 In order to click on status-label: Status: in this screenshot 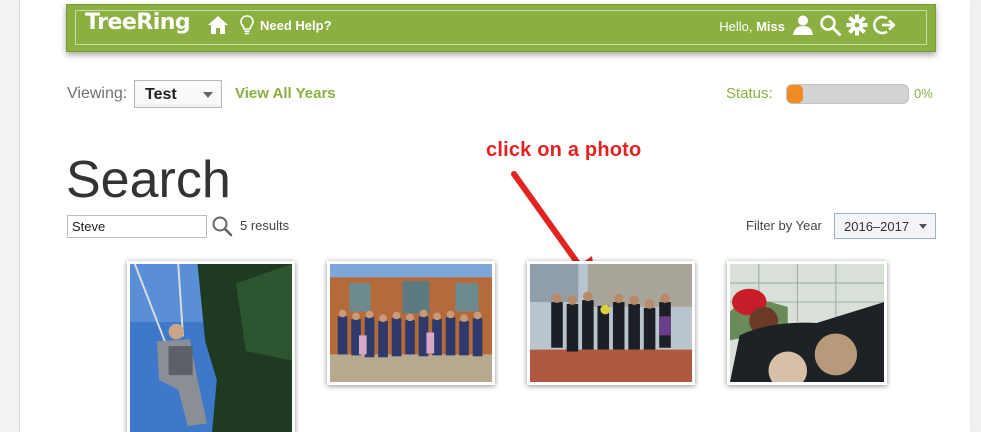, I will do `click(749, 93)`.